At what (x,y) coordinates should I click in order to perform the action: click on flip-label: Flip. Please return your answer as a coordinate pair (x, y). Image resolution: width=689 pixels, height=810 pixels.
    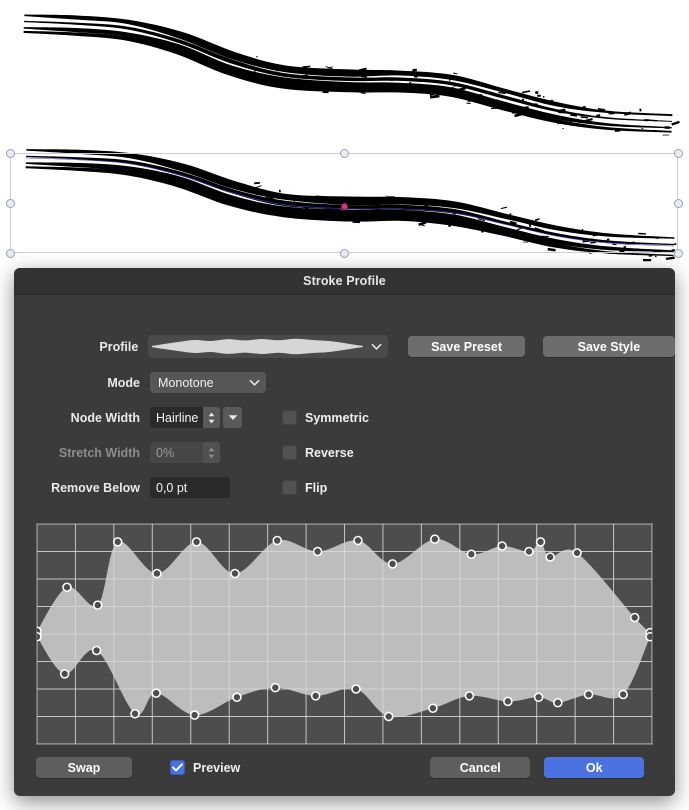
    Looking at the image, I should click on (316, 487).